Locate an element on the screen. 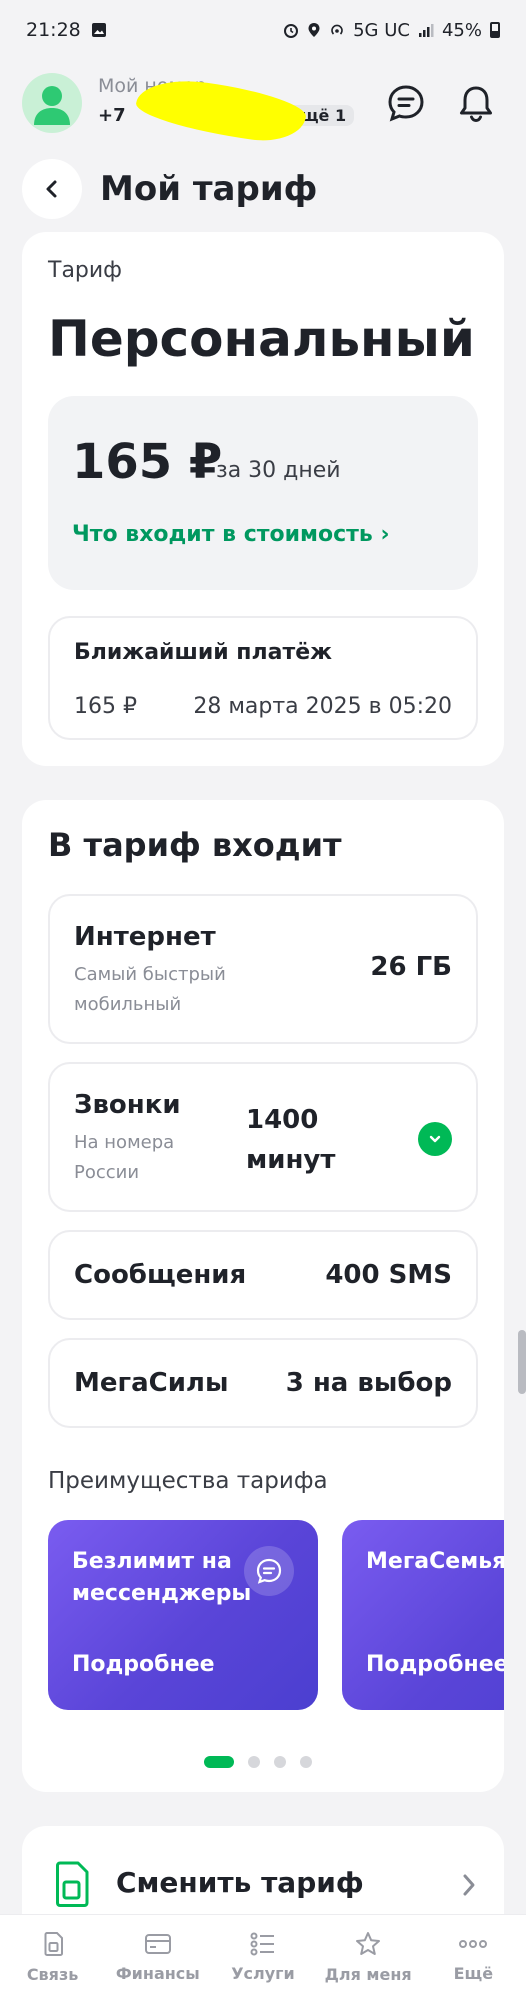  service-title: Звонки is located at coordinates (127, 1105).